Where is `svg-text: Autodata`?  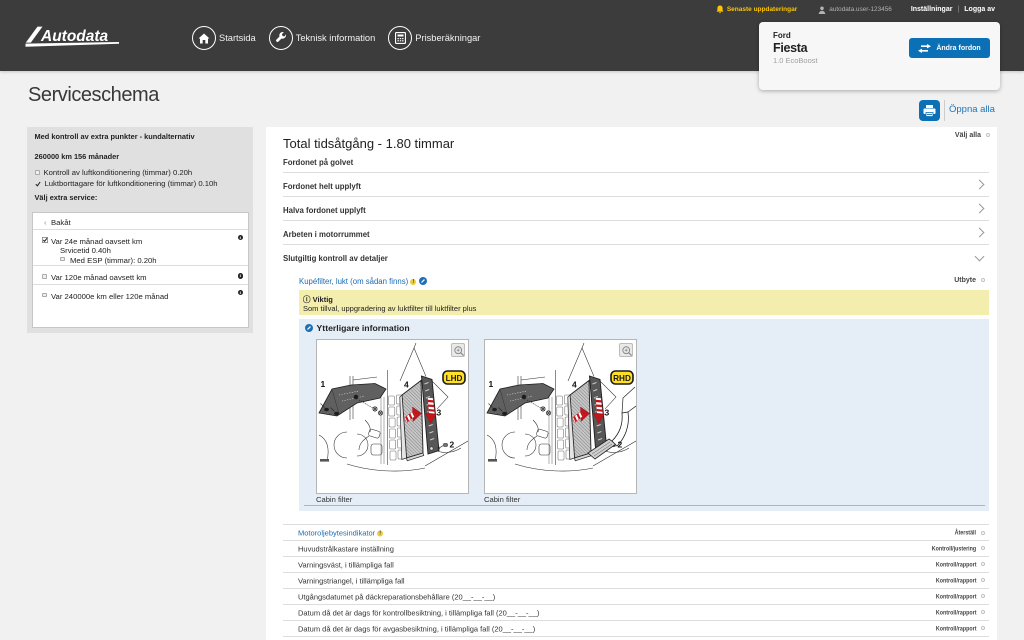 svg-text: Autodata is located at coordinates (74, 36).